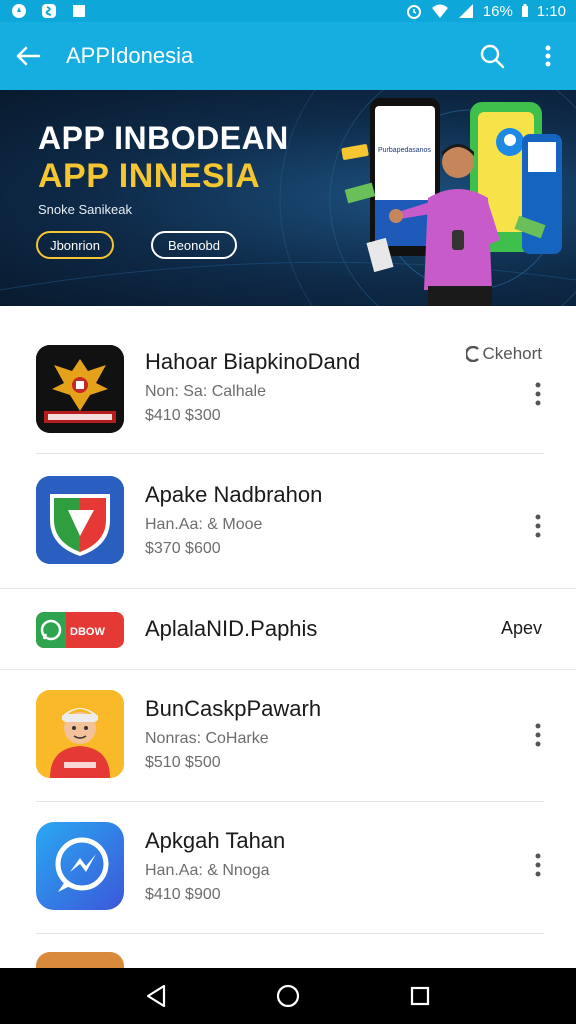  What do you see at coordinates (288, 521) in the screenshot?
I see `app-list-item: Apake Nadbrahon Han.Aa: & Mooe $370 $600` at bounding box center [288, 521].